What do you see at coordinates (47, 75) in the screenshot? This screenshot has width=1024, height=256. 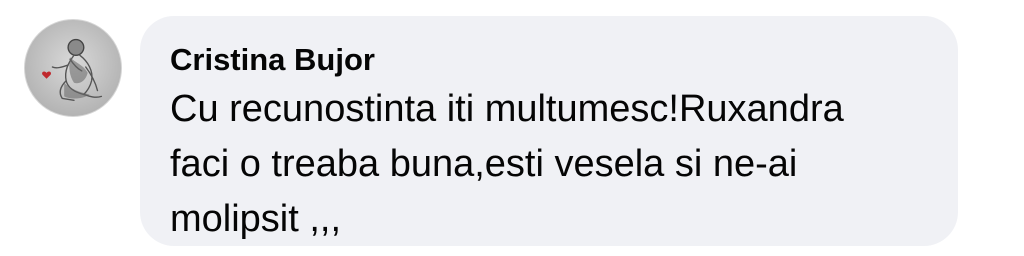 I see `heart-icon` at bounding box center [47, 75].